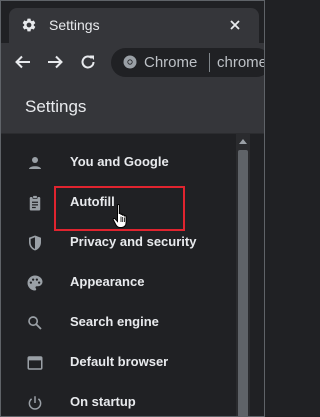 The width and height of the screenshot is (320, 417). I want to click on person-icon, so click(35, 163).